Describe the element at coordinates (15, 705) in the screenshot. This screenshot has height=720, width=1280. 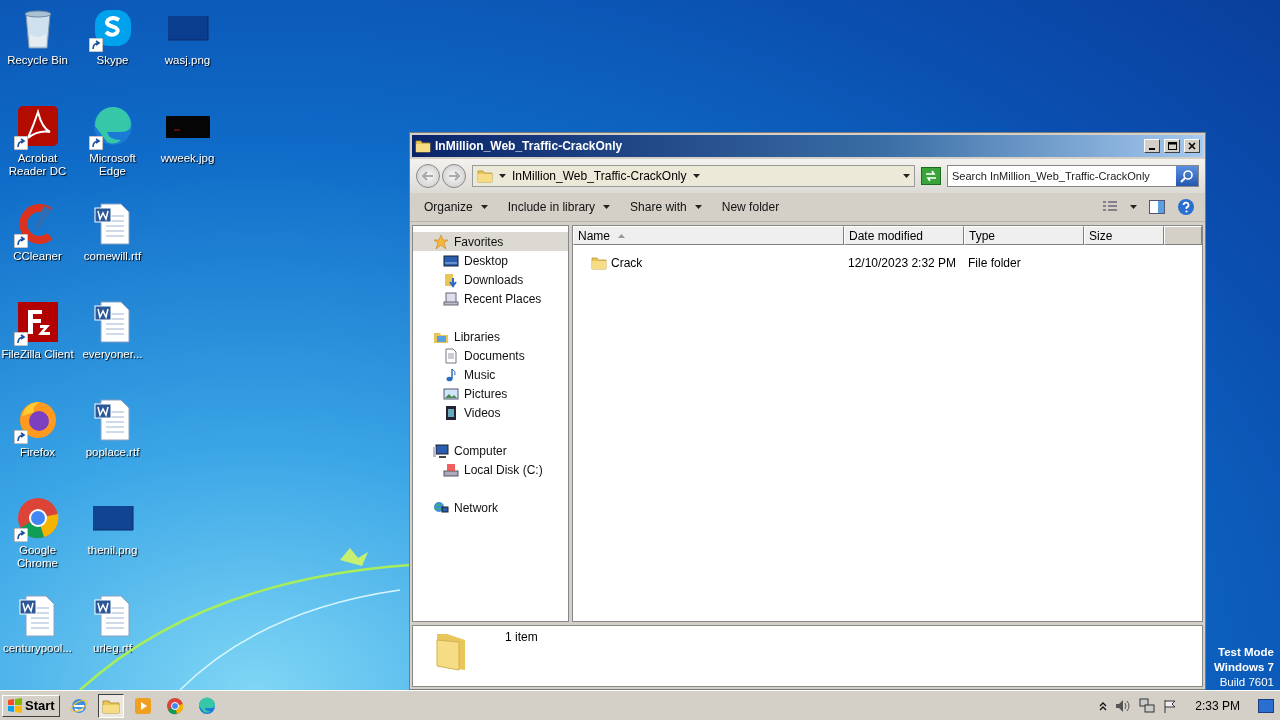
I see `windows-logo-icon` at that location.